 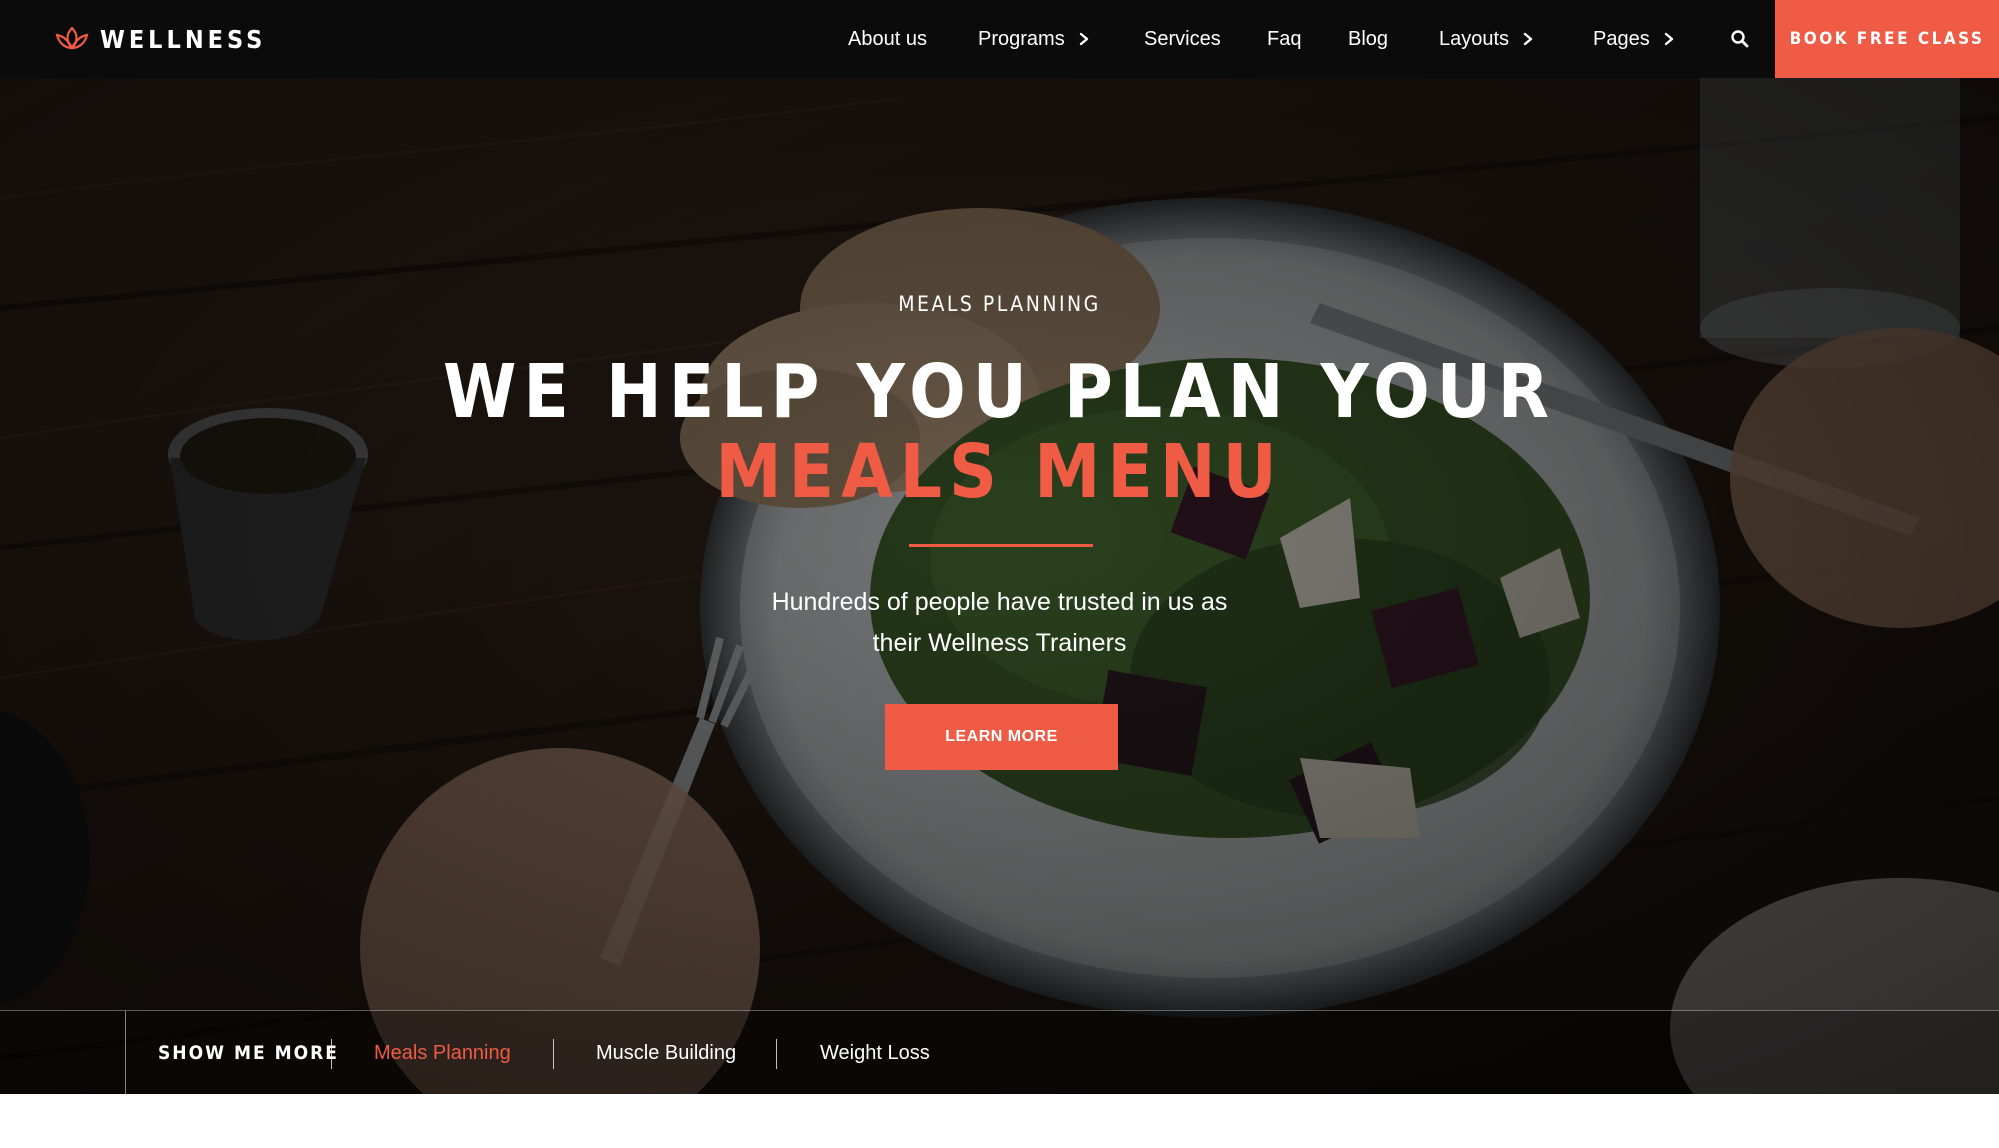 What do you see at coordinates (72, 38) in the screenshot?
I see `lotus-icon` at bounding box center [72, 38].